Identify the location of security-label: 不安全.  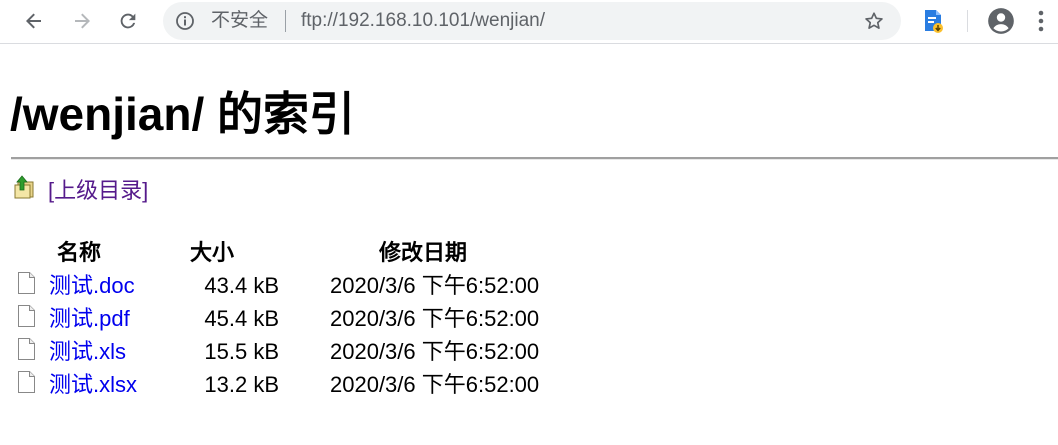
(239, 21).